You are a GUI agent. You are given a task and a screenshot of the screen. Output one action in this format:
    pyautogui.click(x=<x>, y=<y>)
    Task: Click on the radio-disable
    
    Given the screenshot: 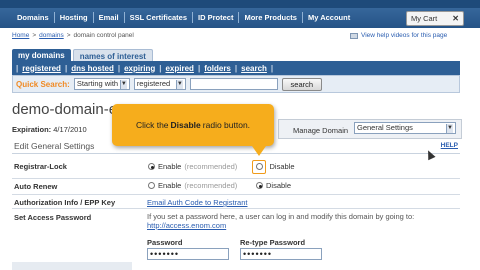 What is the action you would take?
    pyautogui.click(x=259, y=166)
    